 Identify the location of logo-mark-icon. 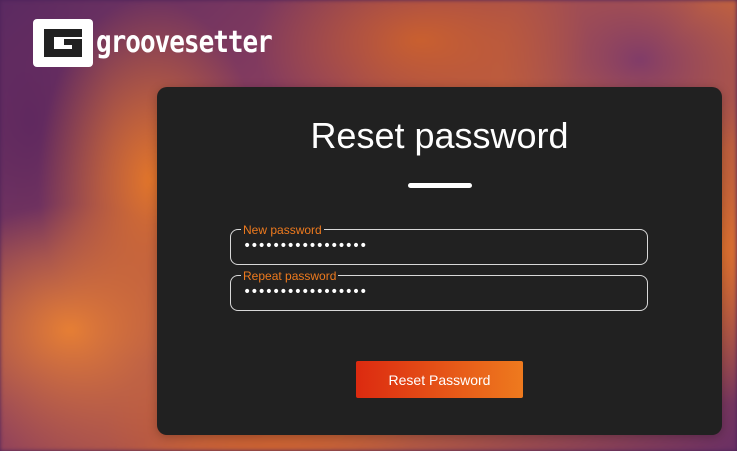
(63, 43).